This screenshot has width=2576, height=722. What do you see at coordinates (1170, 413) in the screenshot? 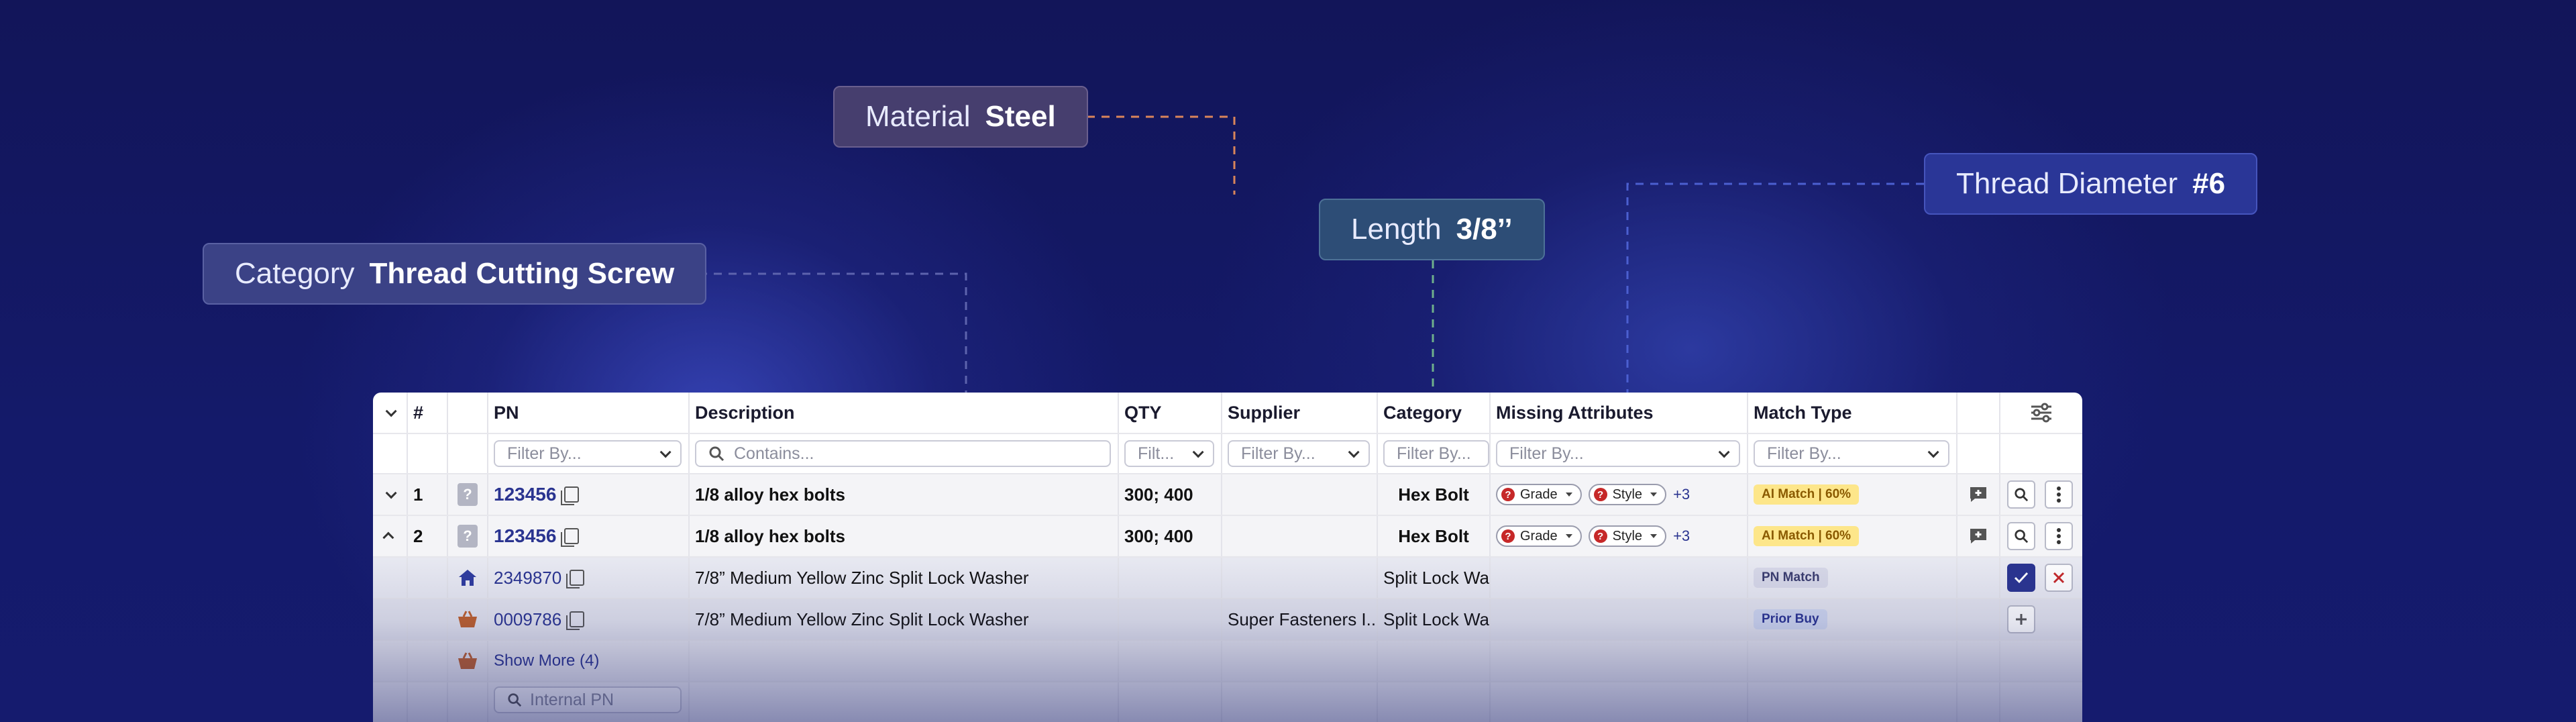
I see `header-qty: QTY` at bounding box center [1170, 413].